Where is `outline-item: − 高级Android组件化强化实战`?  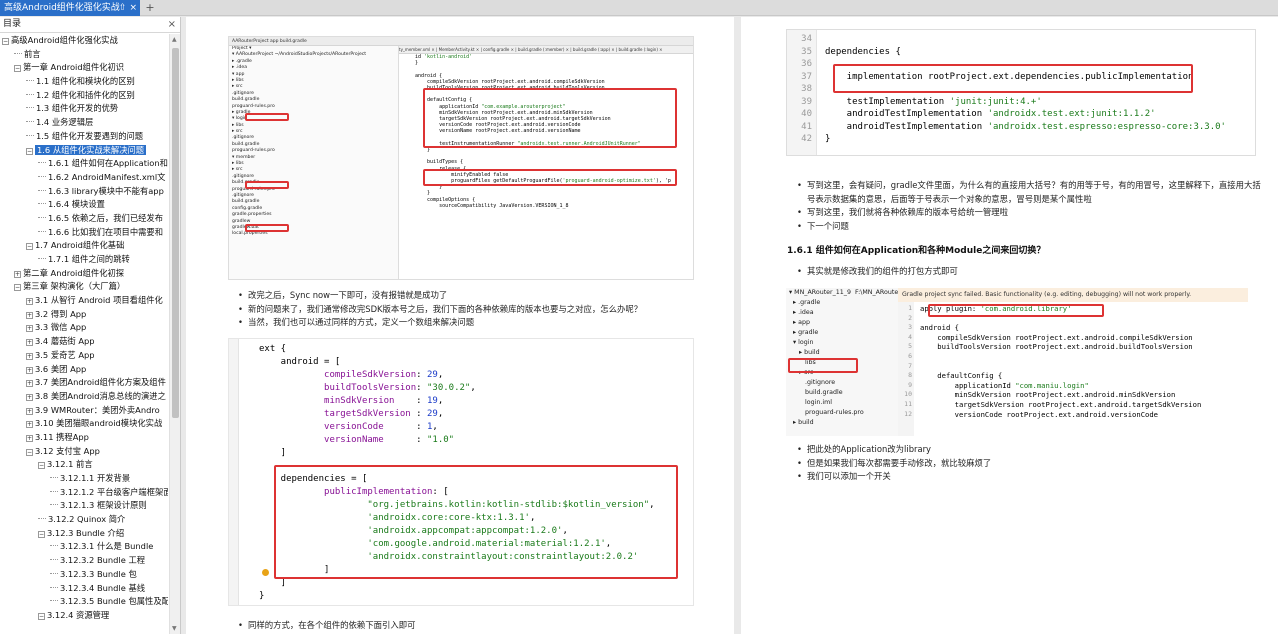 outline-item: − 高级Android组件化强化实战 is located at coordinates (84, 41).